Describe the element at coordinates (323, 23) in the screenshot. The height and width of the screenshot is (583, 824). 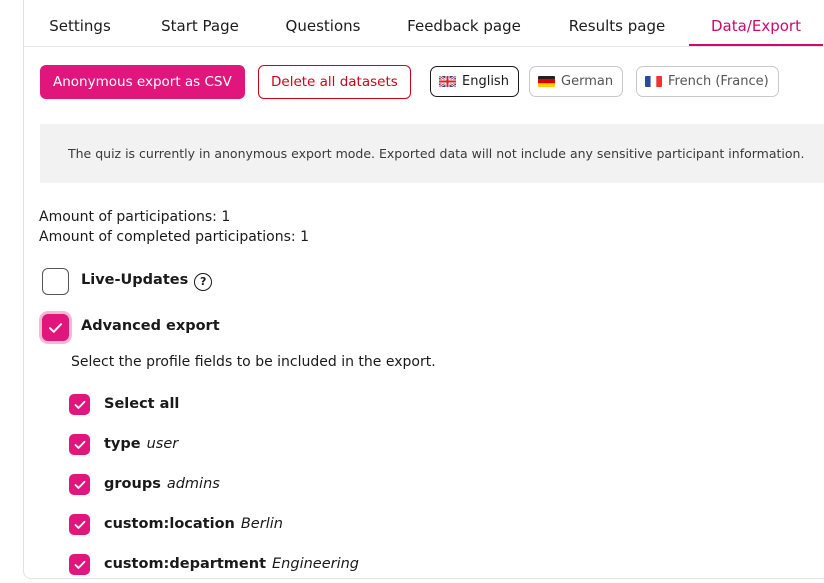
I see `tab-questions: Questions` at that location.